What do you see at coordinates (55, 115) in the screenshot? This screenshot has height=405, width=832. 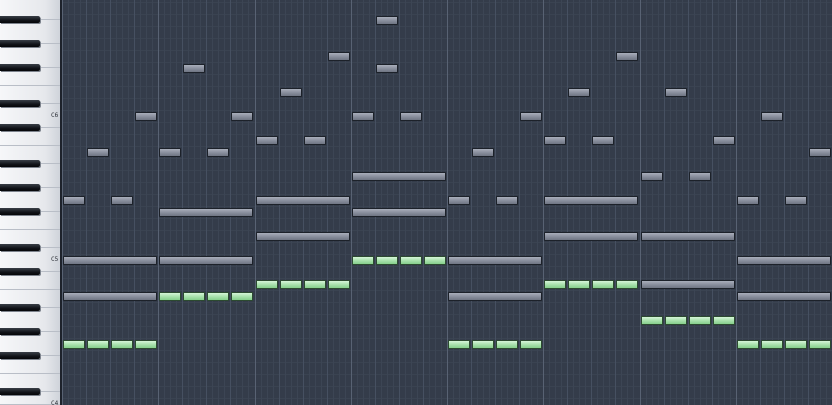 I see `key-label-c6: C6` at bounding box center [55, 115].